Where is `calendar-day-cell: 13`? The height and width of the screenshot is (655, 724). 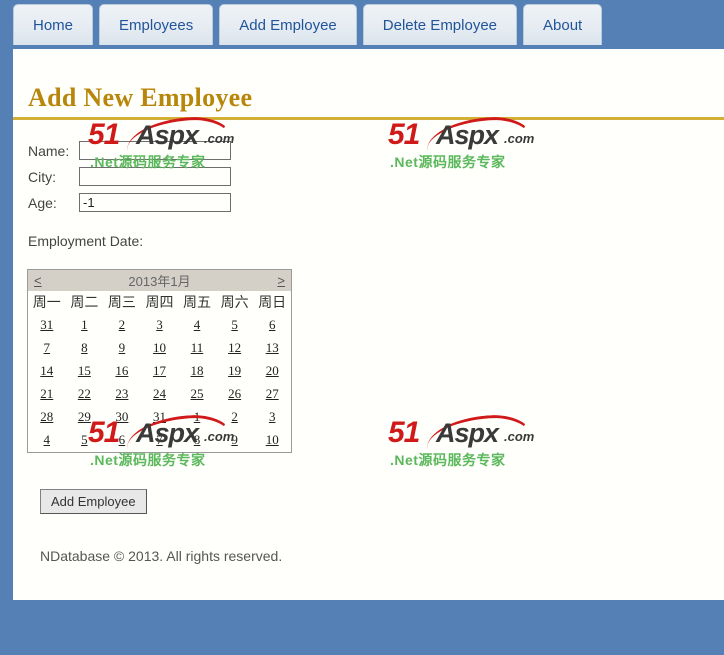 calendar-day-cell: 13 is located at coordinates (272, 348).